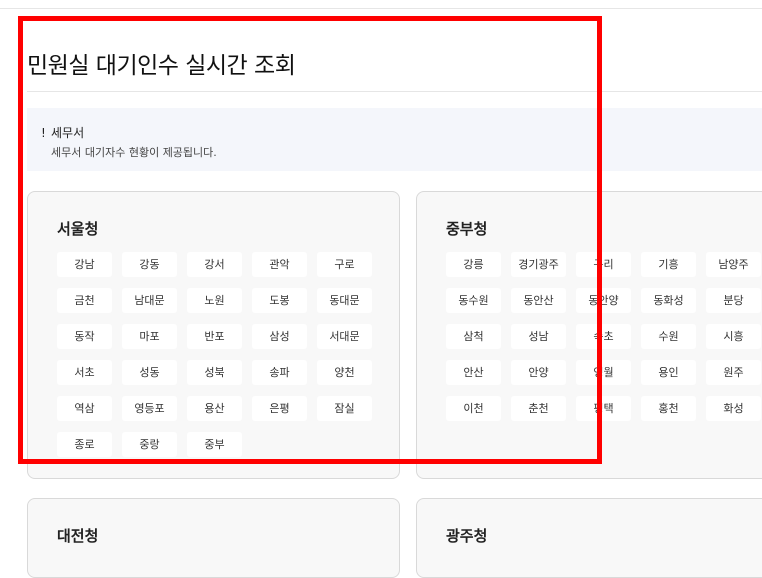 The image size is (762, 578). Describe the element at coordinates (733, 264) in the screenshot. I see `branch-button: 남양주` at that location.